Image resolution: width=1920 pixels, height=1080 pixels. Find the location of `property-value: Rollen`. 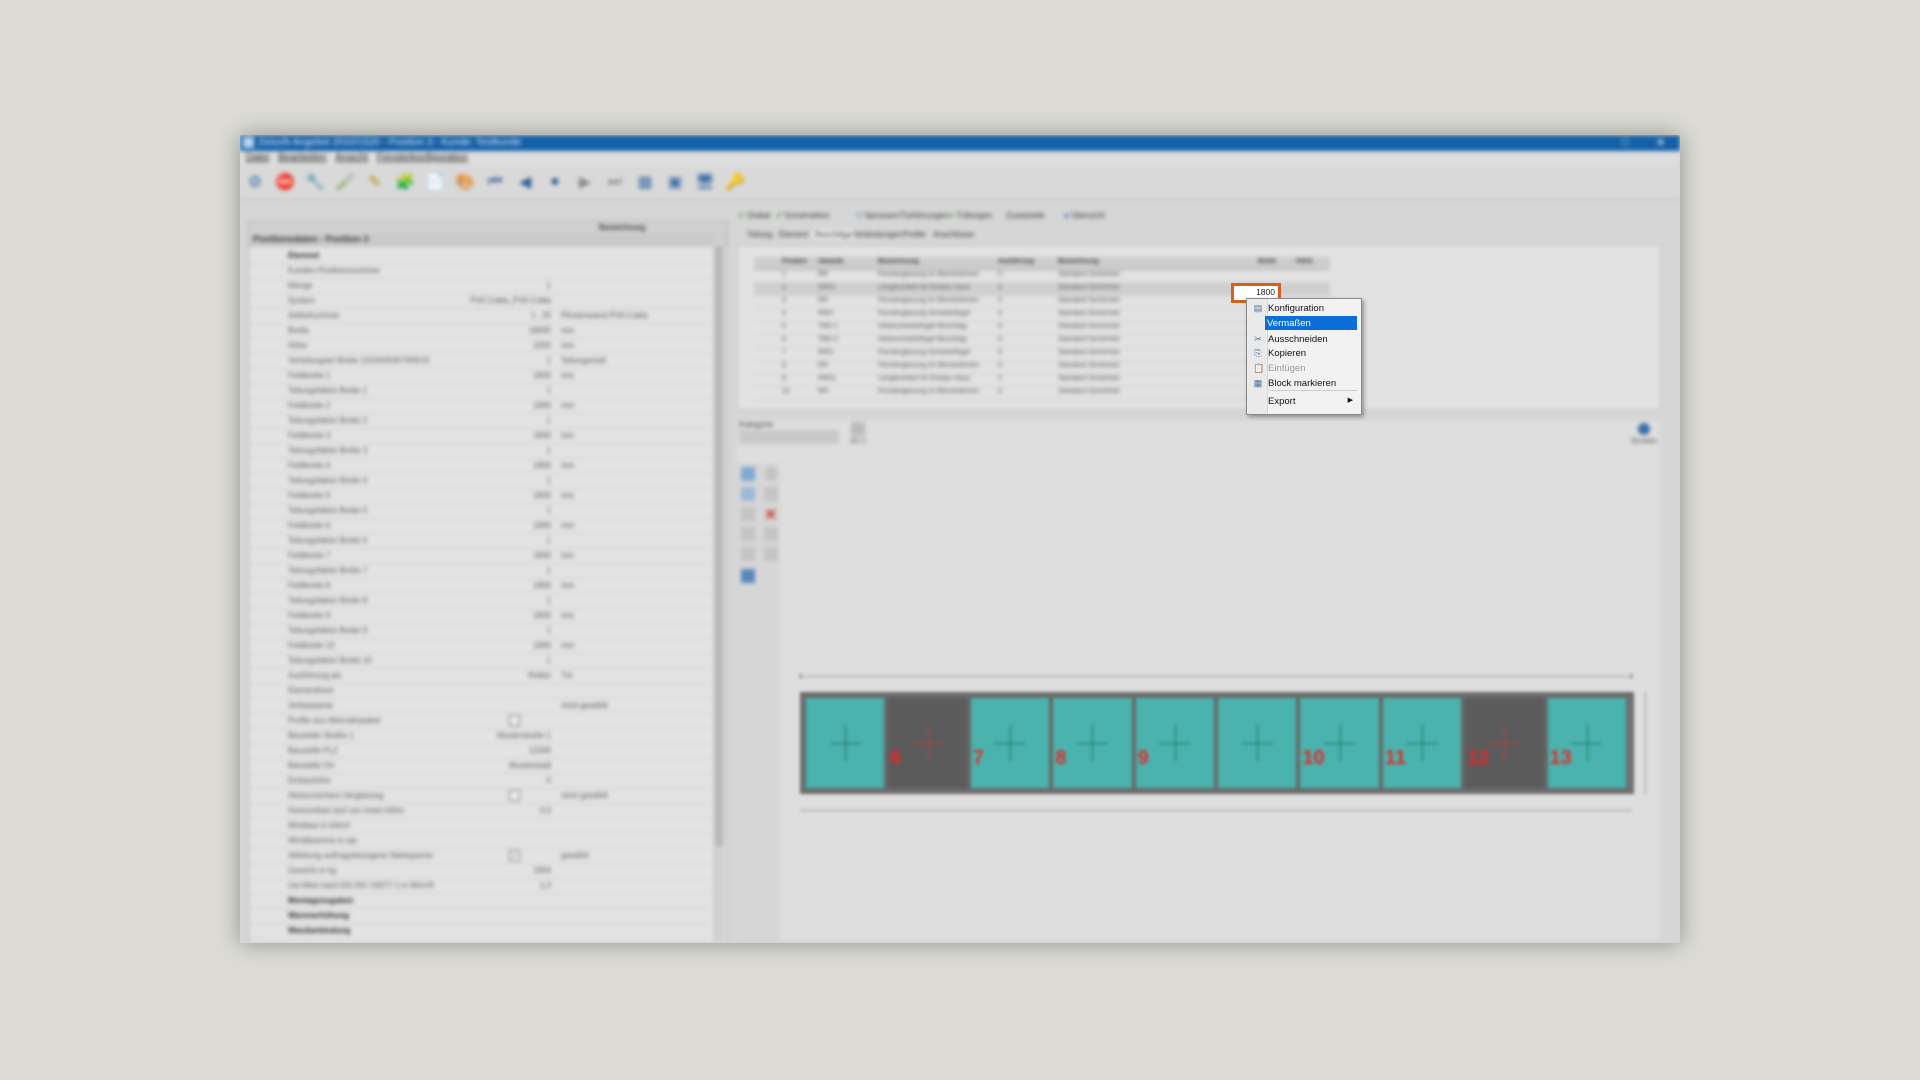

property-value: Rollen is located at coordinates (510, 675).